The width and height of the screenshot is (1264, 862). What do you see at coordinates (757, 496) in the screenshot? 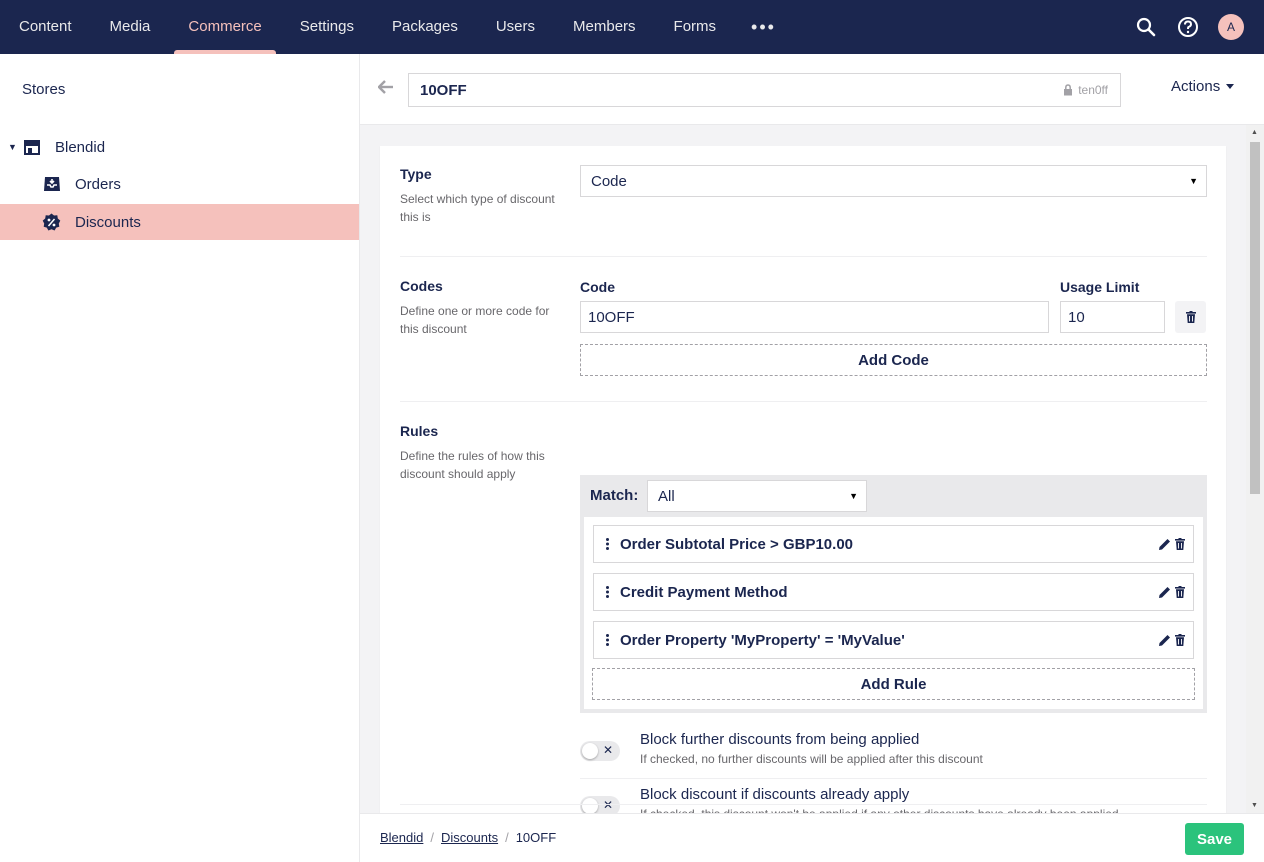
I see `match-select: All ▼` at bounding box center [757, 496].